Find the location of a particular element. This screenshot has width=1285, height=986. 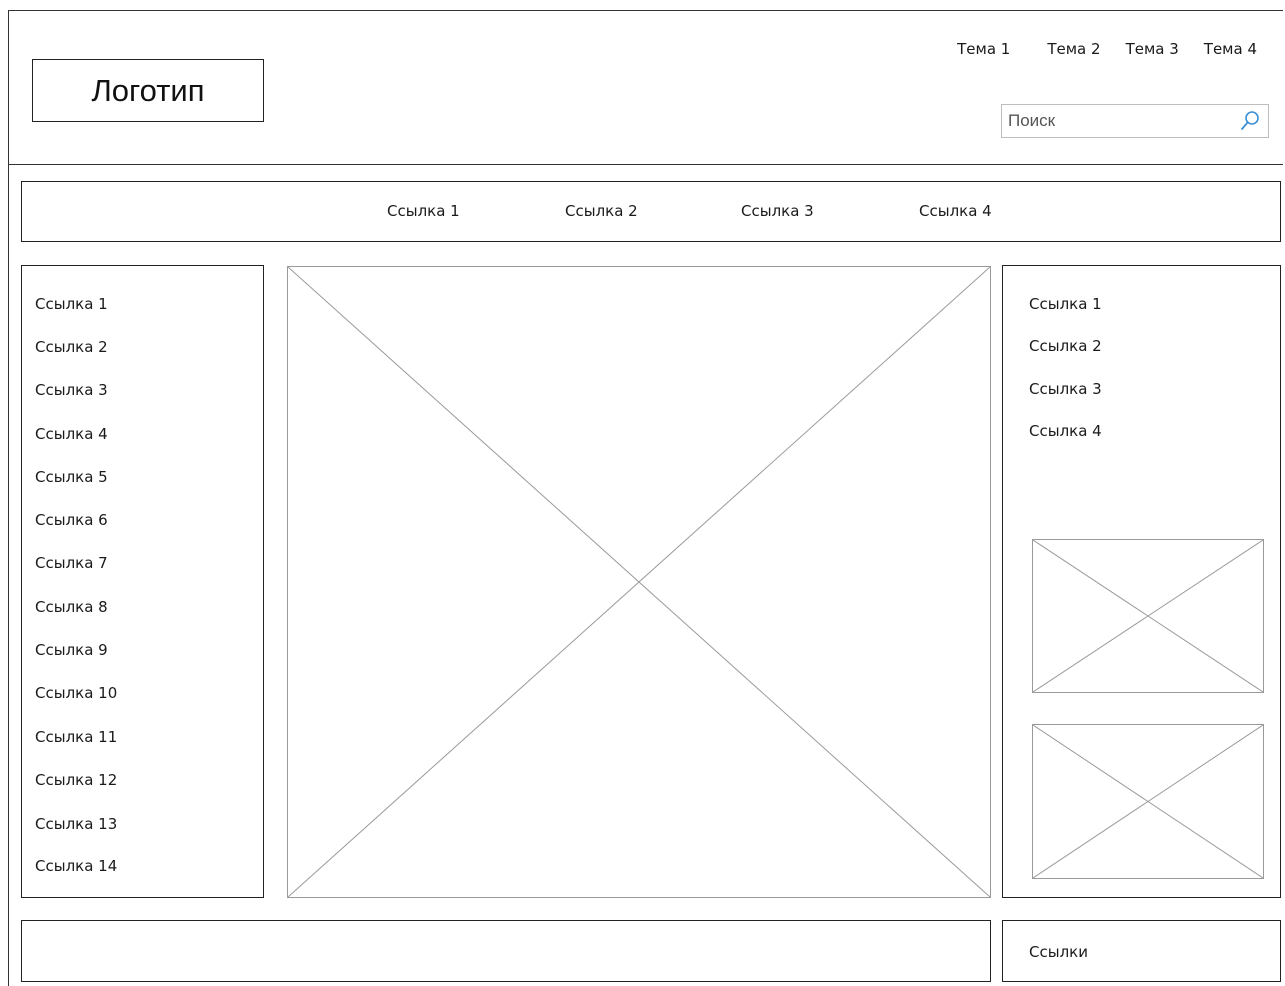

footer-links-label: Ссылки is located at coordinates (1058, 952).